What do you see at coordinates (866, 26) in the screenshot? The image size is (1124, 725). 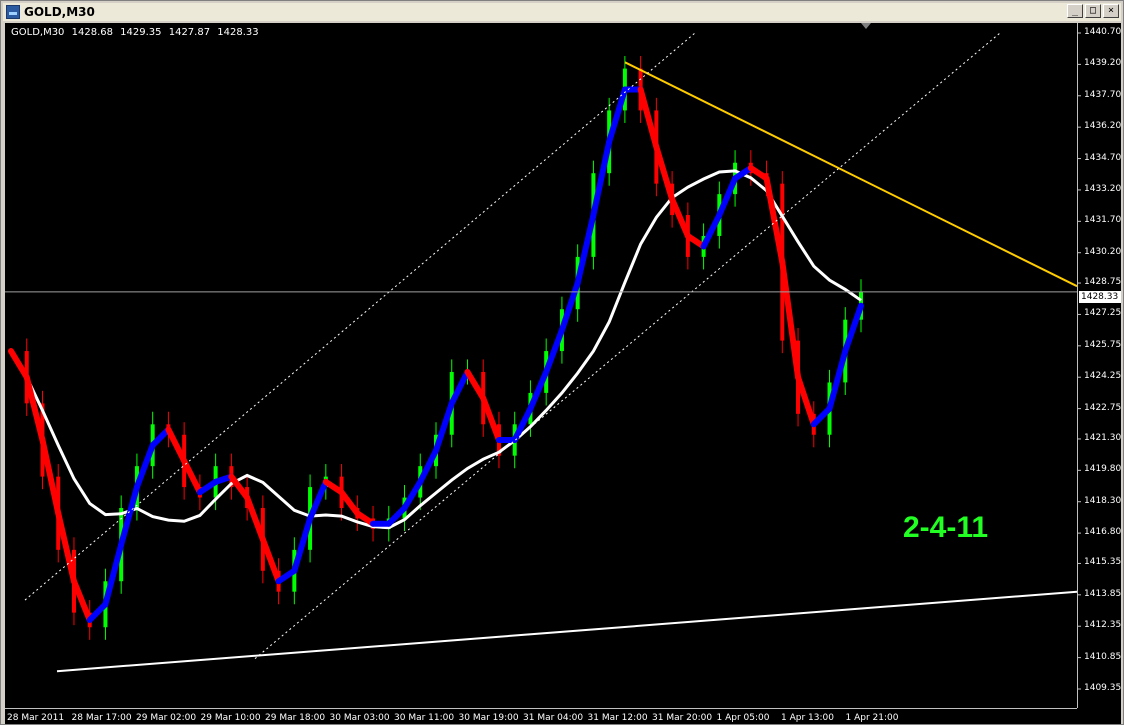 I see `chart-shift-marker` at bounding box center [866, 26].